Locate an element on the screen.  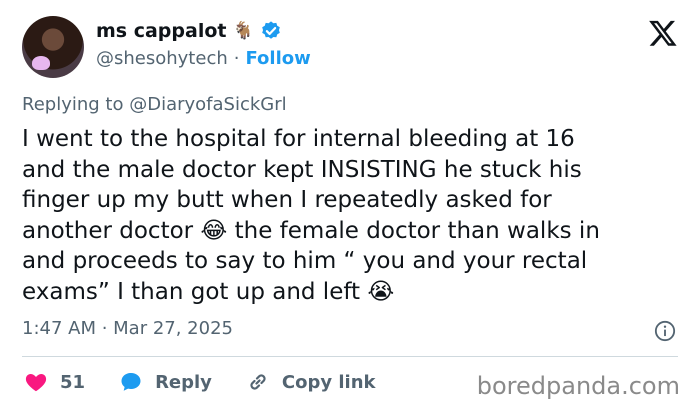
author-name-row: ms cappalot 🐐 is located at coordinates (189, 31).